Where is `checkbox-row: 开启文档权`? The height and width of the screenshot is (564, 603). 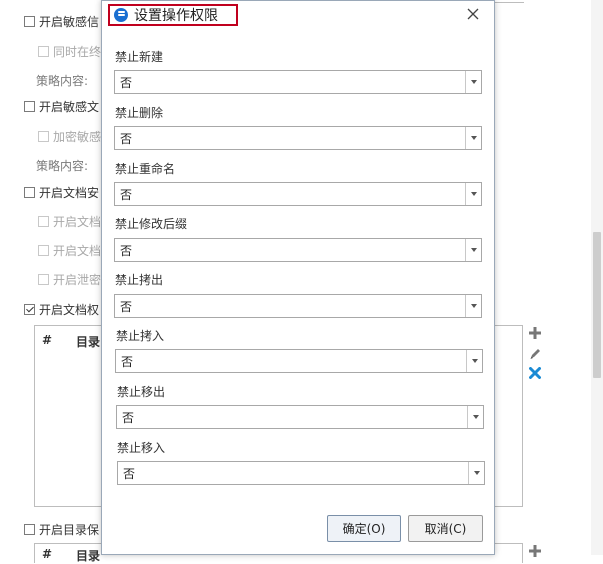 checkbox-row: 开启文档权 is located at coordinates (61, 309).